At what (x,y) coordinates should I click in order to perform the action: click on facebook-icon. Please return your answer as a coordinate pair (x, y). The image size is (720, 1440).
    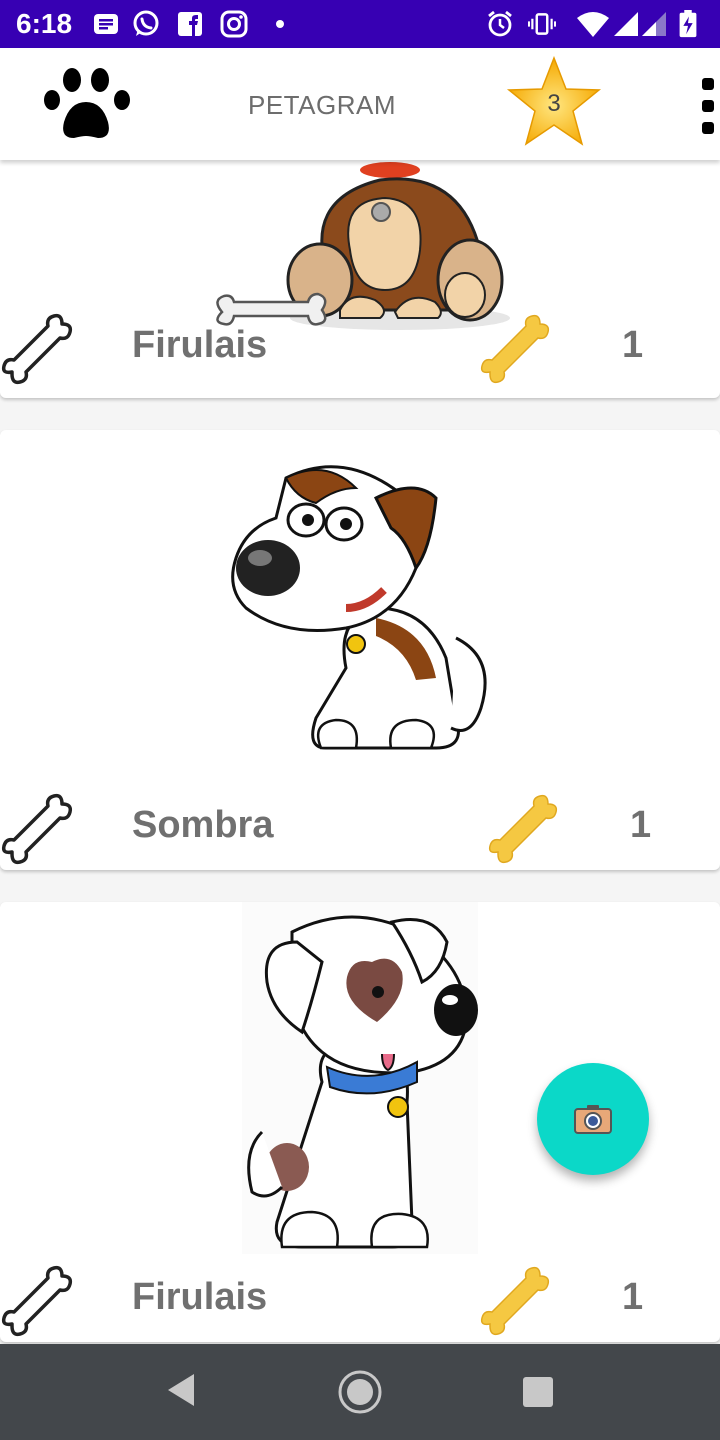
    Looking at the image, I should click on (190, 24).